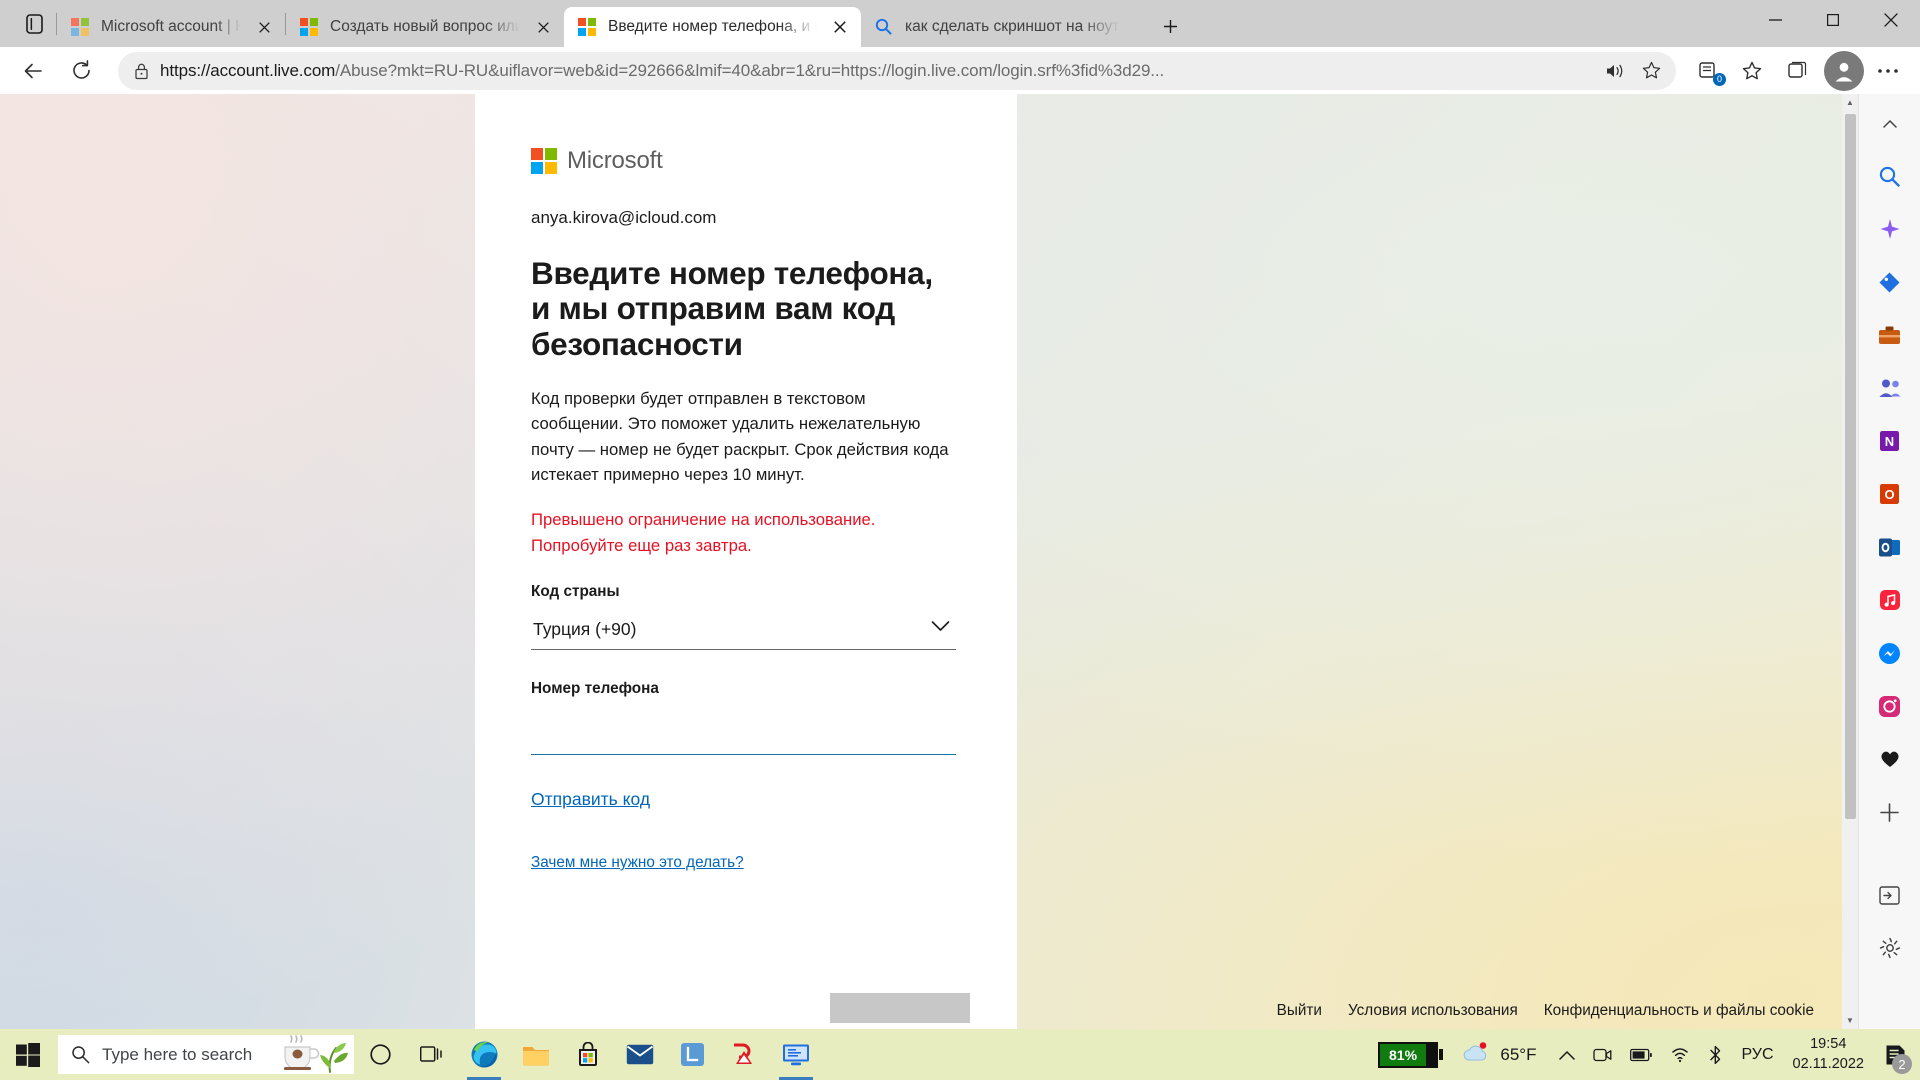 The width and height of the screenshot is (1920, 1080). I want to click on office-tools-icon, so click(1890, 335).